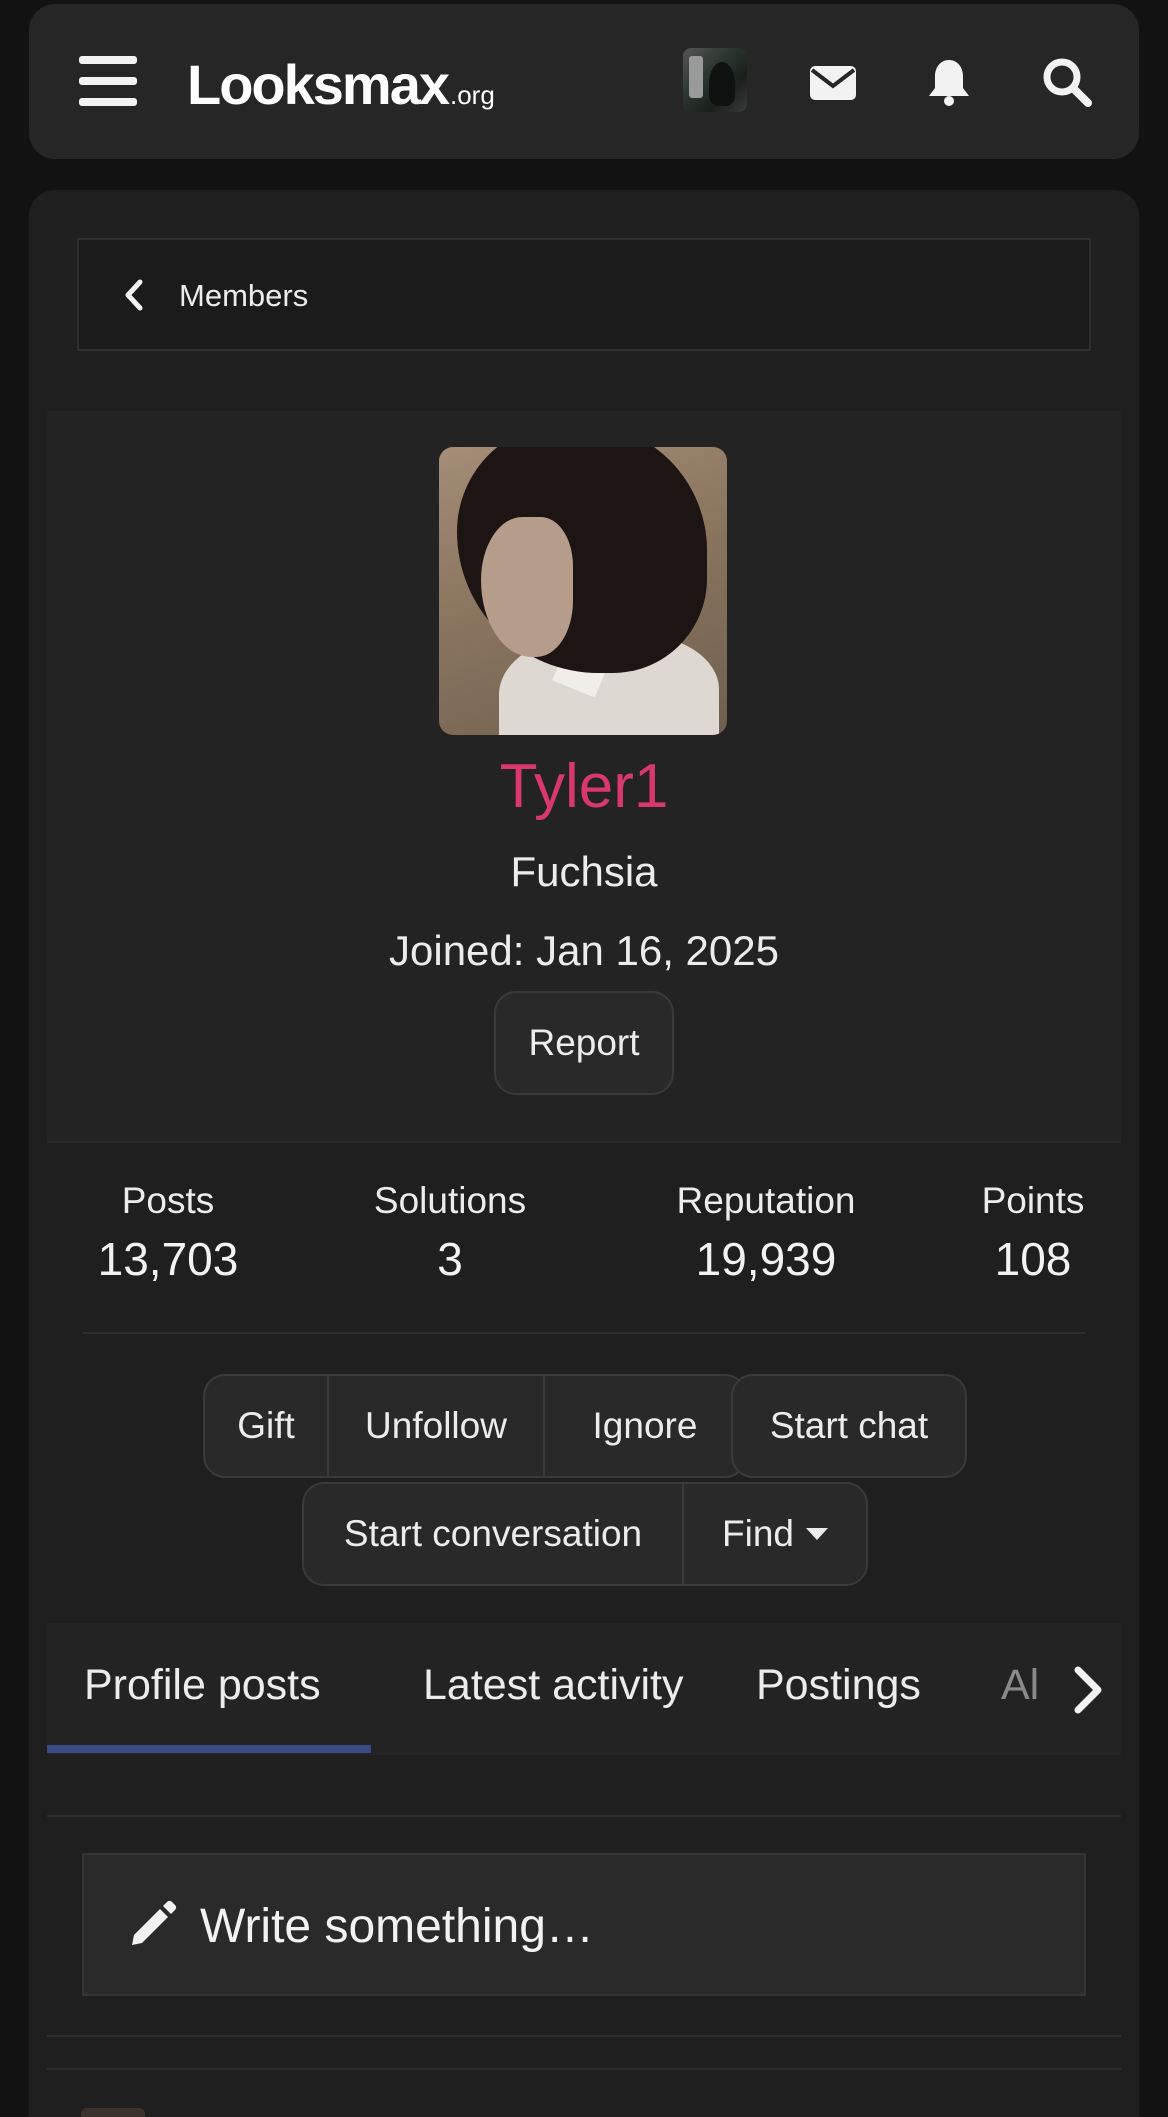 The image size is (1168, 2117). I want to click on site-logo: Looksmax.org, so click(341, 84).